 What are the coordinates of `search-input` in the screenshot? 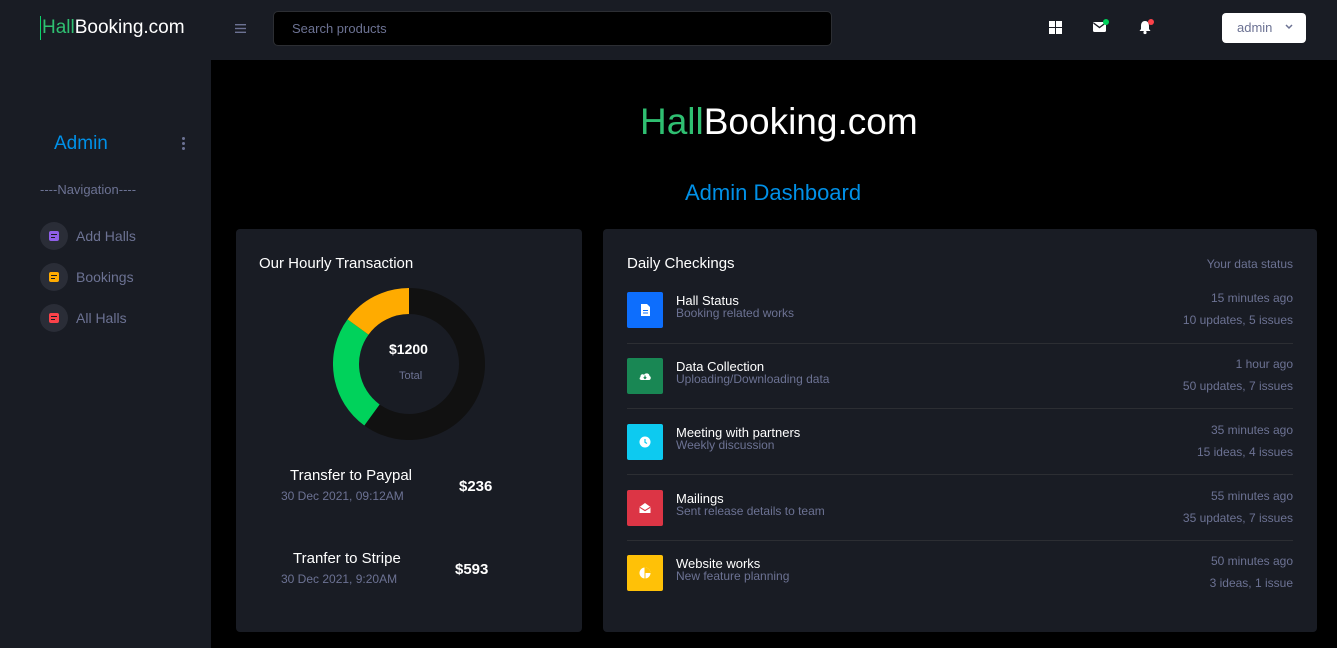 It's located at (552, 28).